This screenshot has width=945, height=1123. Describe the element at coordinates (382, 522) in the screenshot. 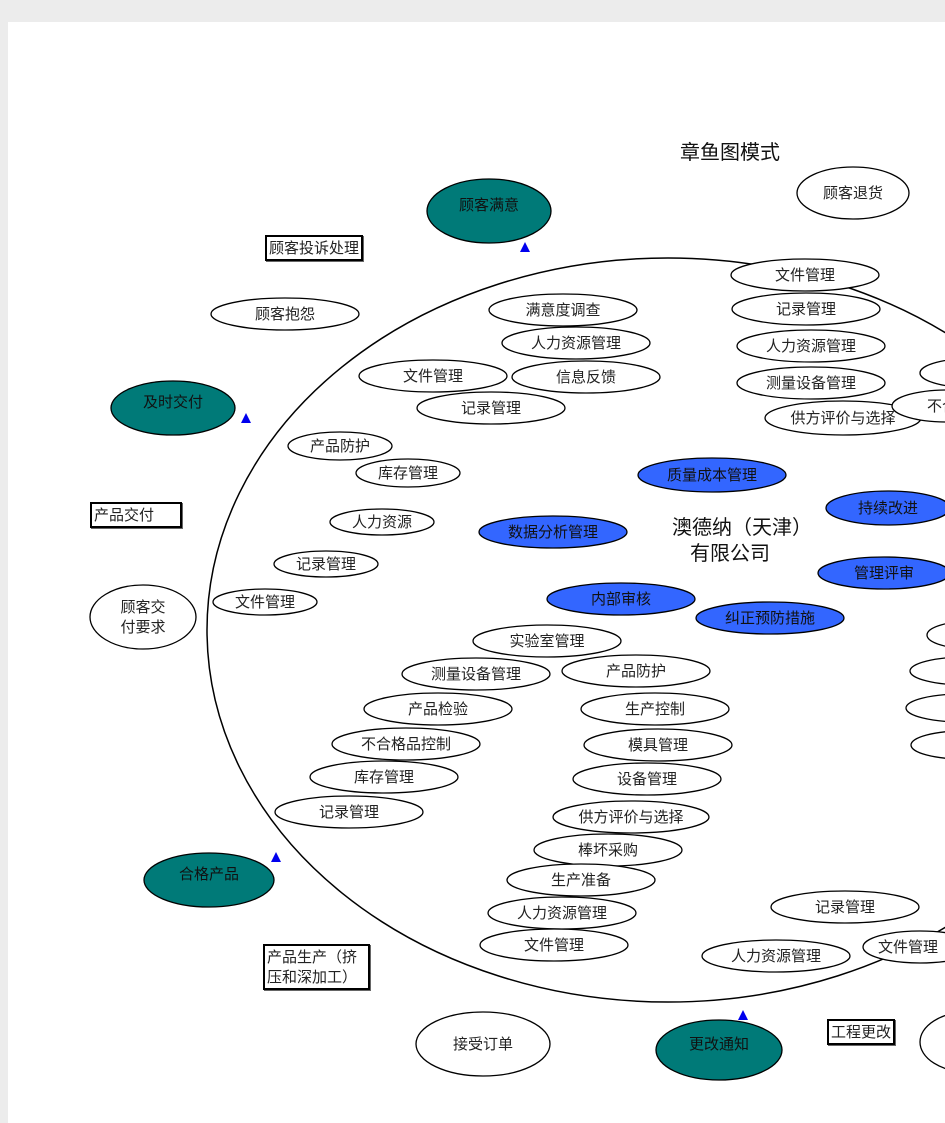

I see `node-label: 人力资源` at that location.